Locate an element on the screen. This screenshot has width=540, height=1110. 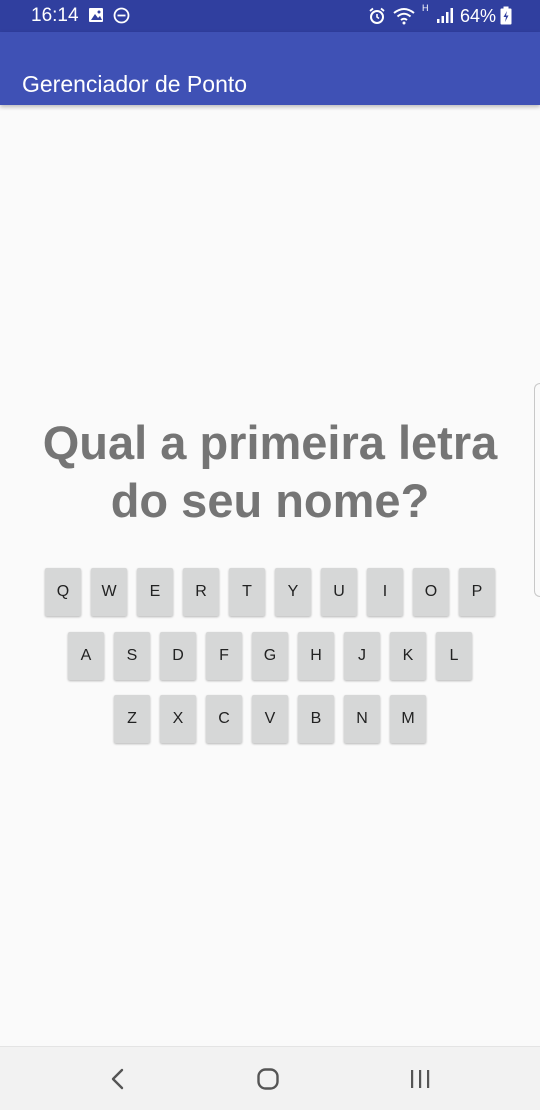
signal-icon is located at coordinates (445, 18).